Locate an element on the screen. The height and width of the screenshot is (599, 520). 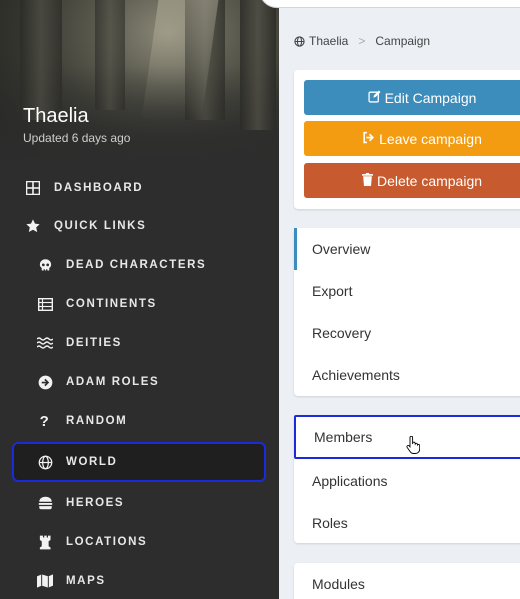
campaign-menu-card: Overview Export Recovery Achievements is located at coordinates (407, 312).